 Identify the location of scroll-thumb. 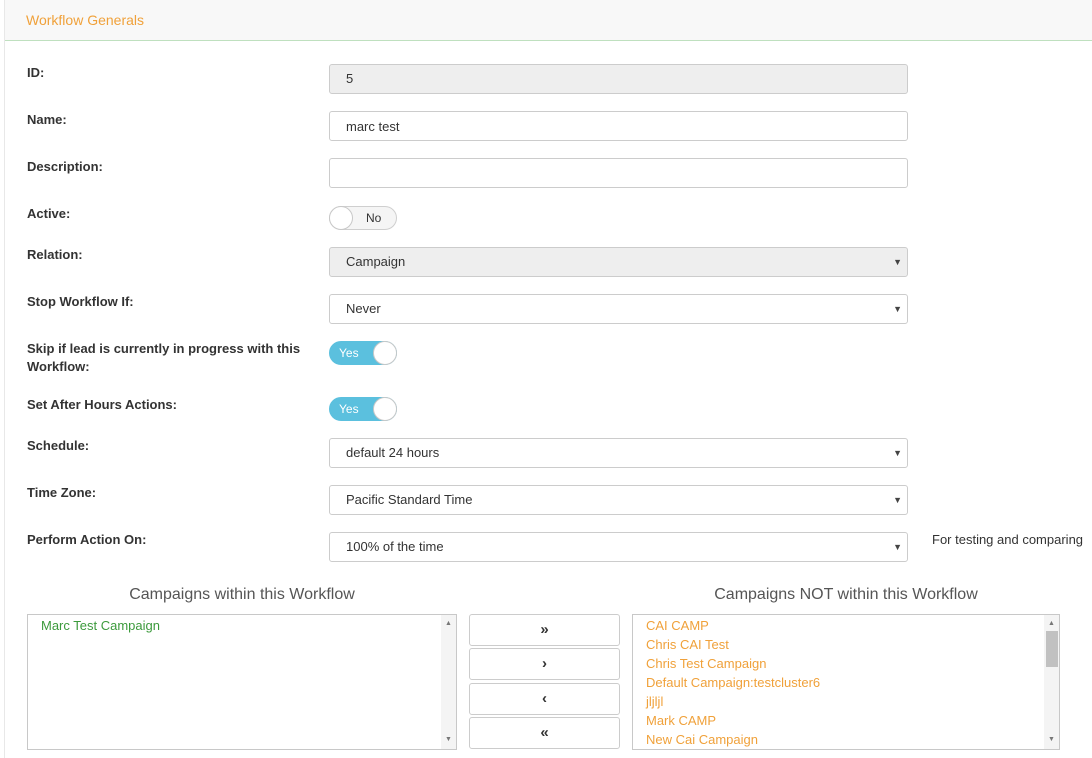
(1052, 649).